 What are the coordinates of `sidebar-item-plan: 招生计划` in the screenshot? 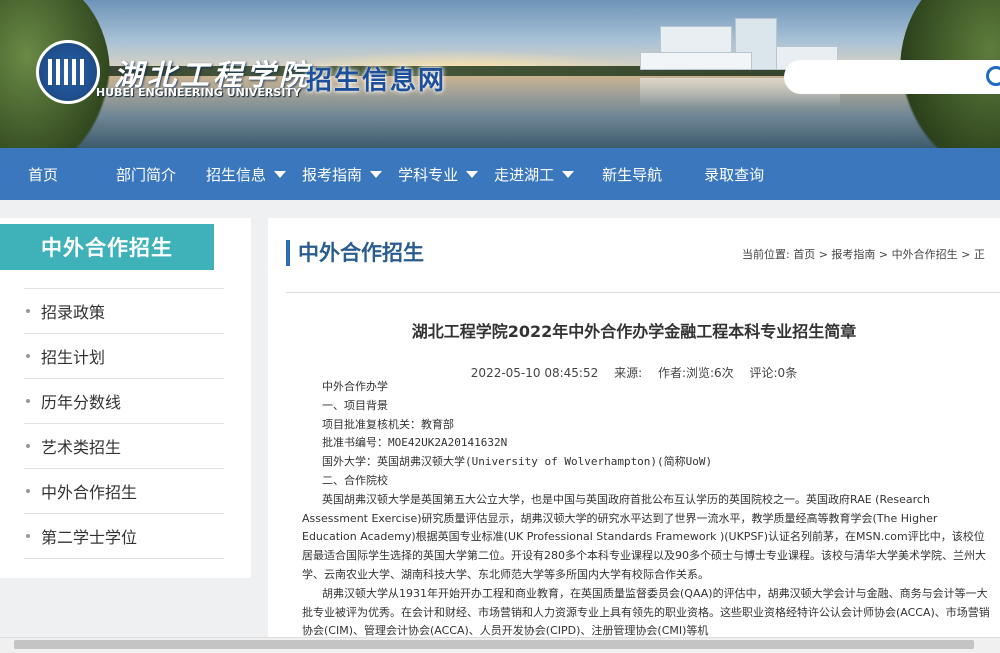 It's located at (124, 356).